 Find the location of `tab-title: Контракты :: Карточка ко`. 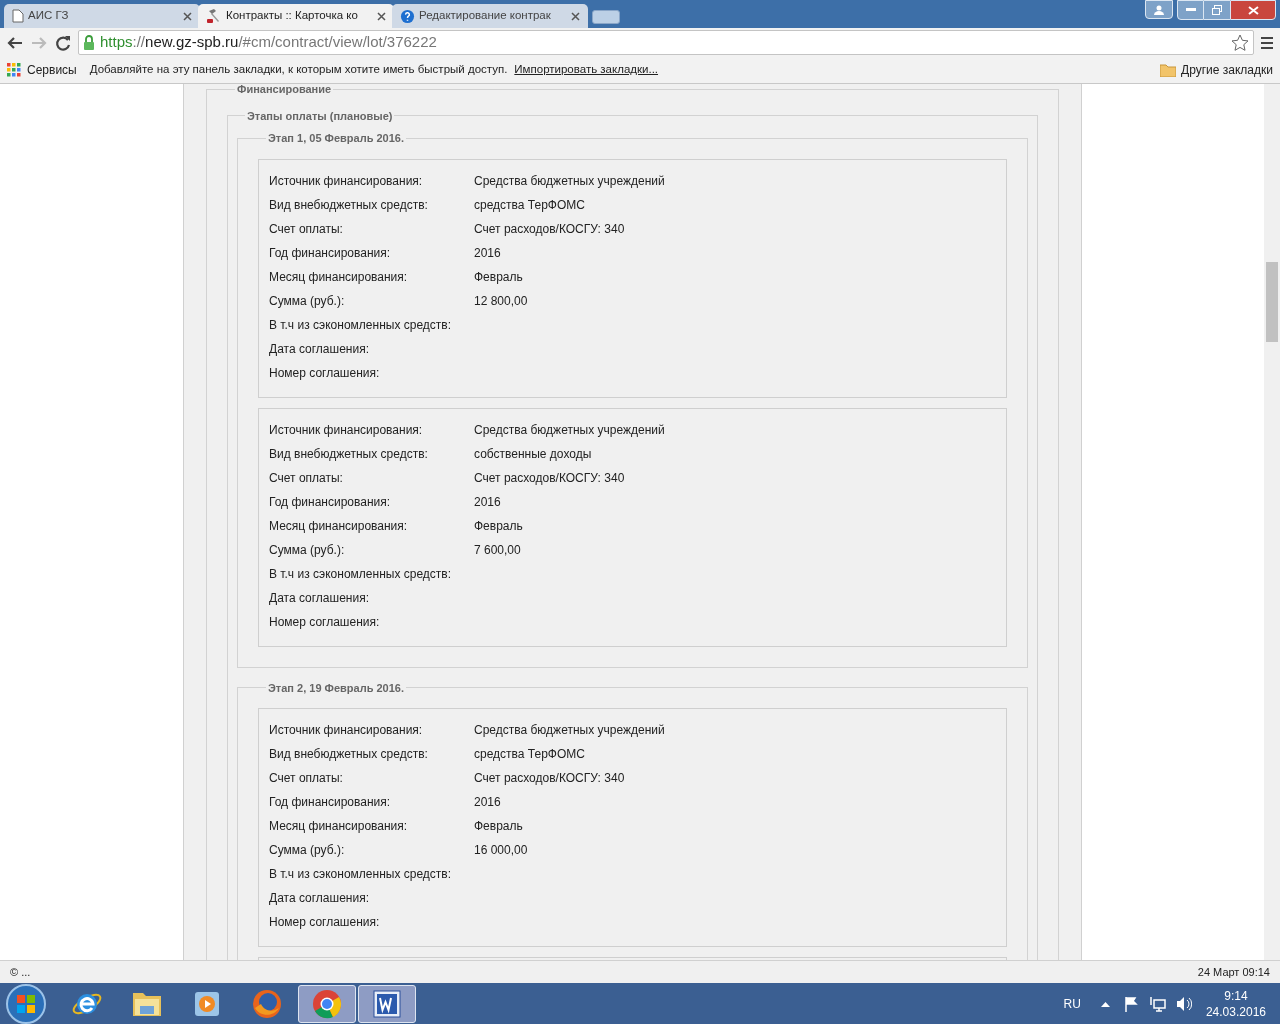

tab-title: Контракты :: Карточка ко is located at coordinates (292, 16).